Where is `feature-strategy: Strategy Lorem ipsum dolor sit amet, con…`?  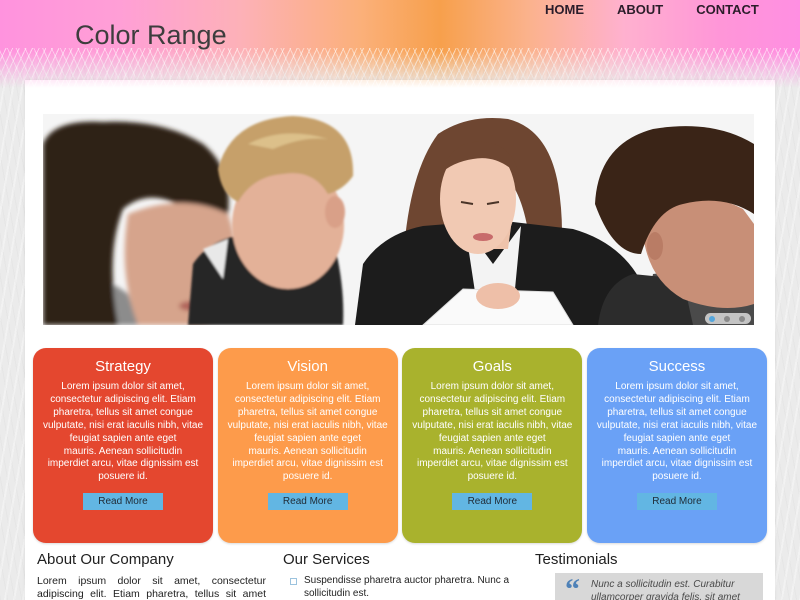
feature-strategy: Strategy Lorem ipsum dolor sit amet, con… is located at coordinates (123, 445).